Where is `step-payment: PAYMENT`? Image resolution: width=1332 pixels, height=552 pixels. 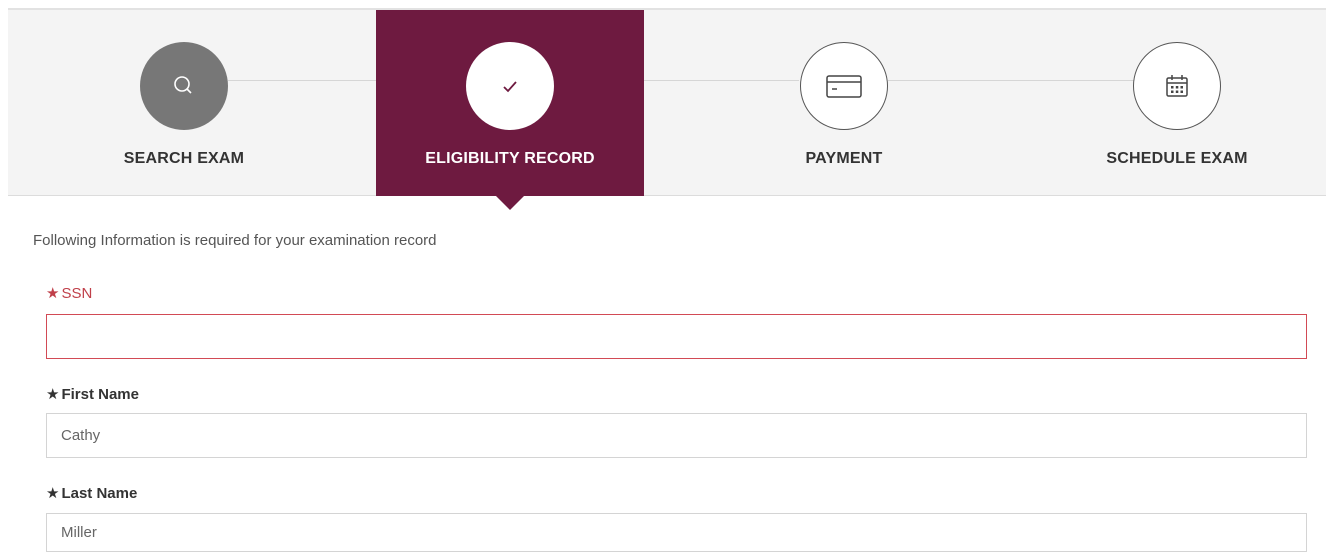
step-payment: PAYMENT is located at coordinates (844, 103).